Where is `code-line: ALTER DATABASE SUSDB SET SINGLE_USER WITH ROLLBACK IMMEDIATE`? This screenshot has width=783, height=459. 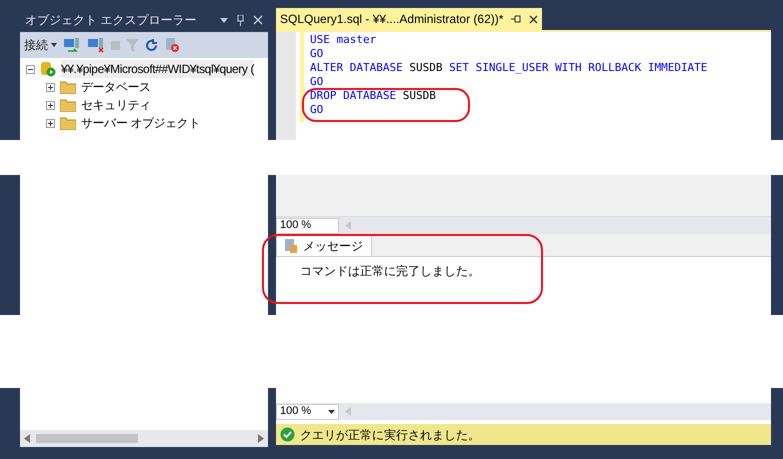 code-line: ALTER DATABASE SUSDB SET SINGLE_USER WITH ROLLBACK IMMEDIATE is located at coordinates (509, 68).